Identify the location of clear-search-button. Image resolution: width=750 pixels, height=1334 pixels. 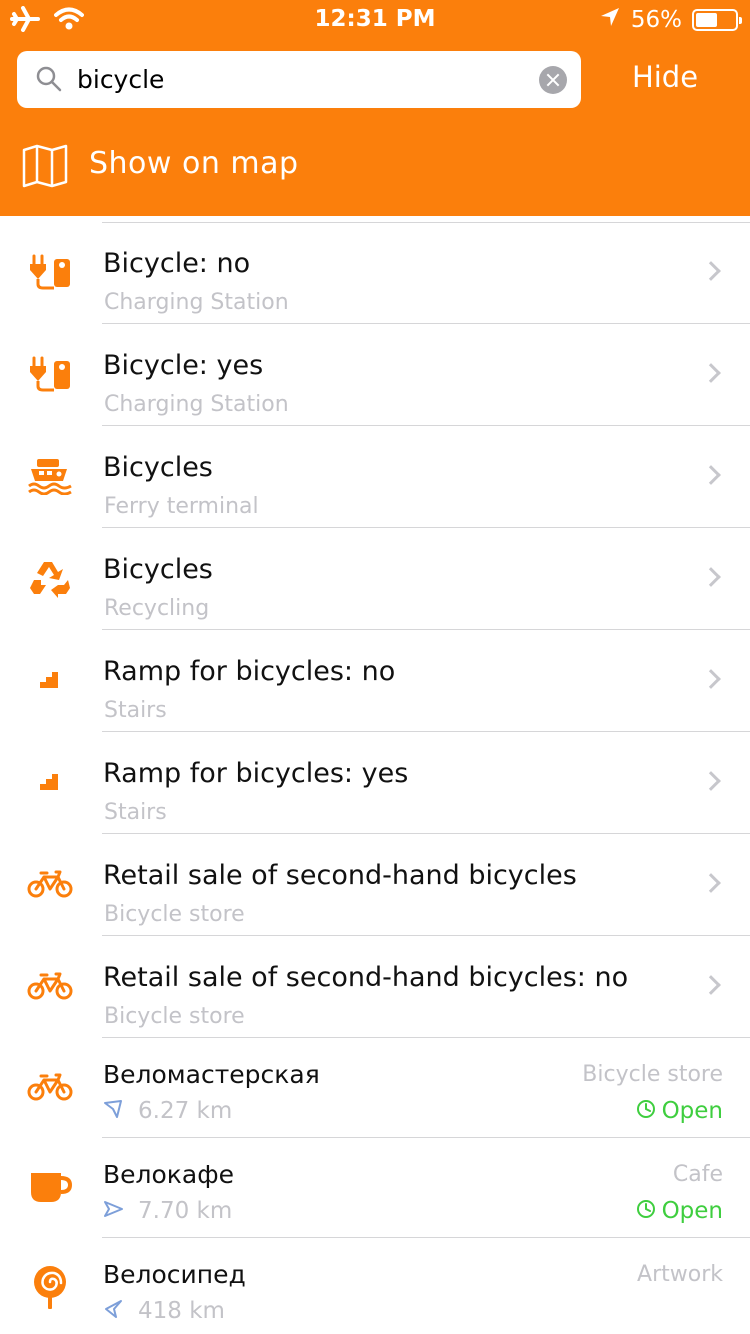
(553, 80).